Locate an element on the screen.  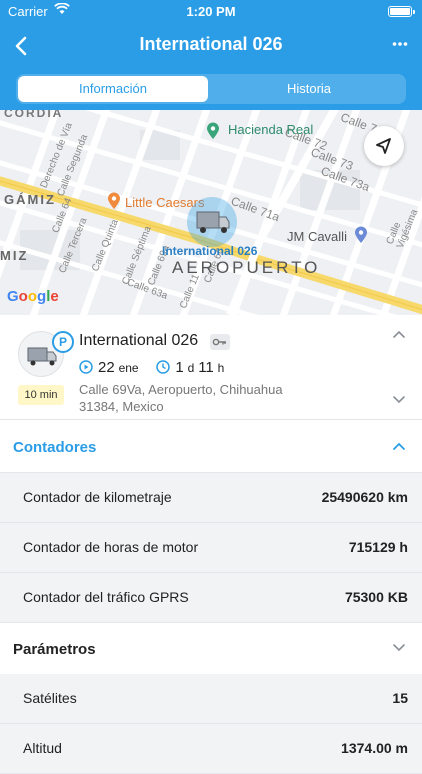
duration-days: 1 is located at coordinates (179, 367).